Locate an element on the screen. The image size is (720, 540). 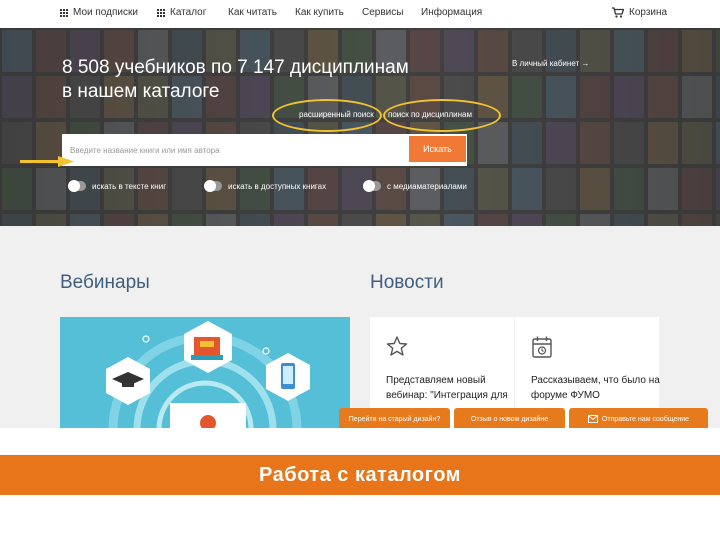
news-title: Новости is located at coordinates (407, 282).